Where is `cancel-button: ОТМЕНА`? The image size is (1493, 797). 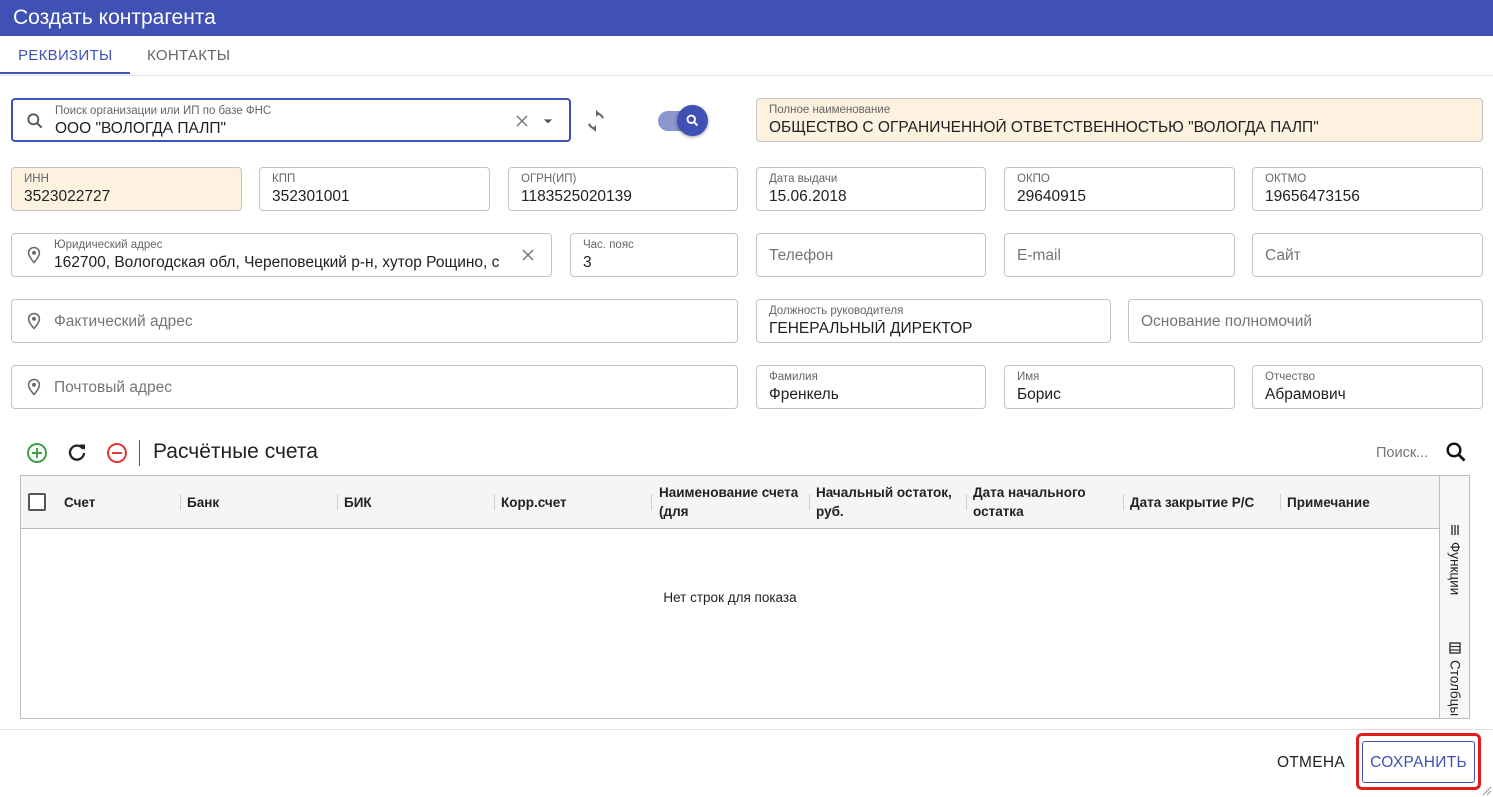 cancel-button: ОТМЕНА is located at coordinates (1311, 763).